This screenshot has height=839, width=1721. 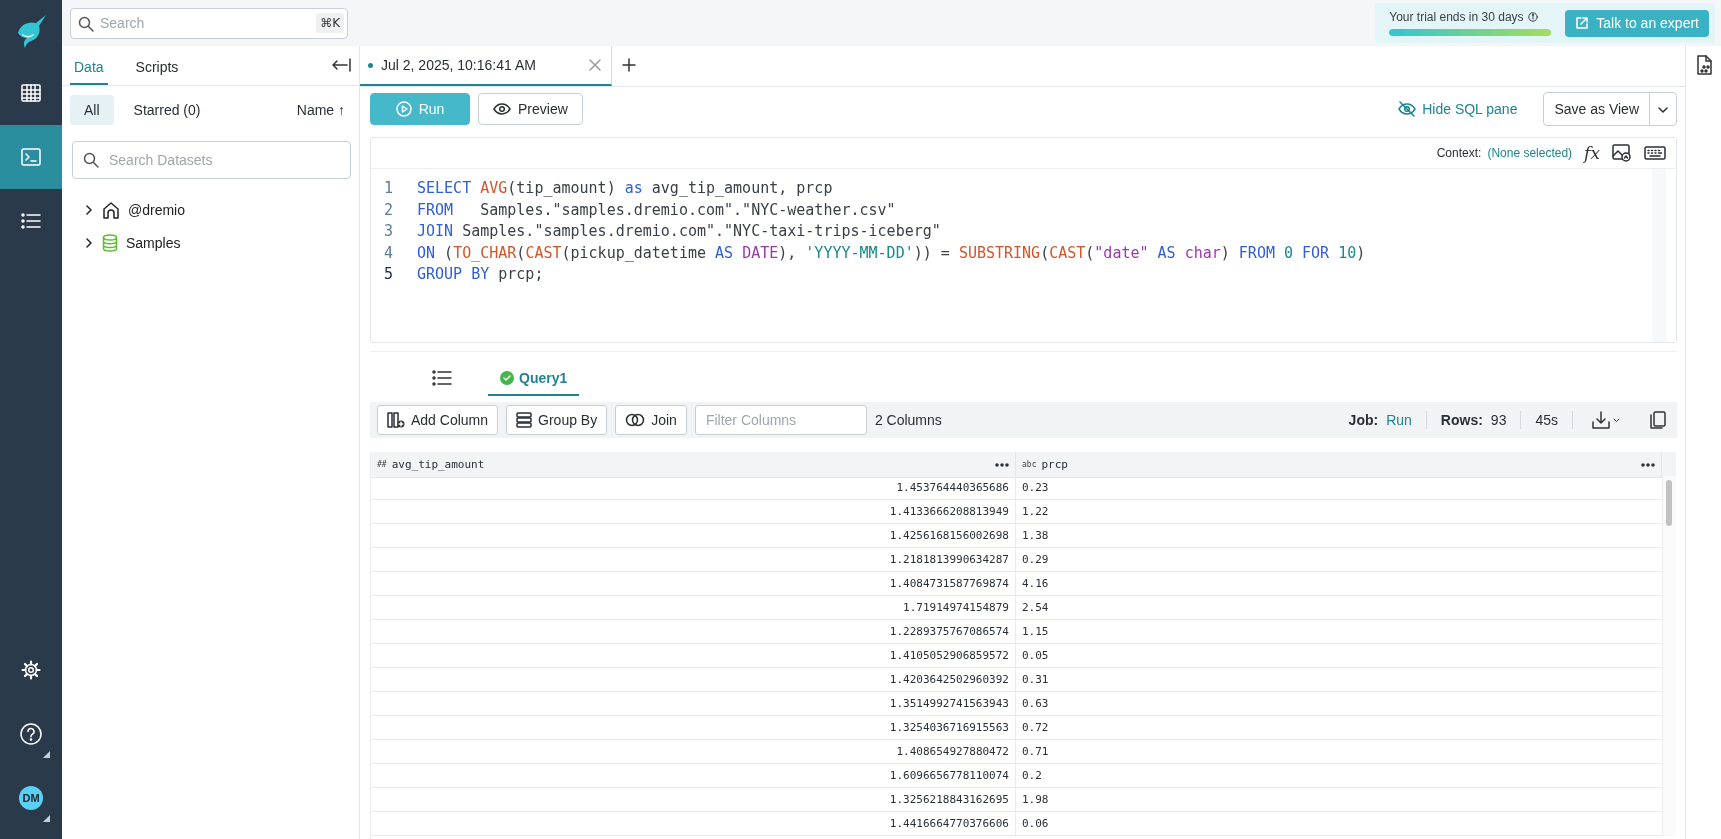 I want to click on terminal-icon, so click(x=31, y=157).